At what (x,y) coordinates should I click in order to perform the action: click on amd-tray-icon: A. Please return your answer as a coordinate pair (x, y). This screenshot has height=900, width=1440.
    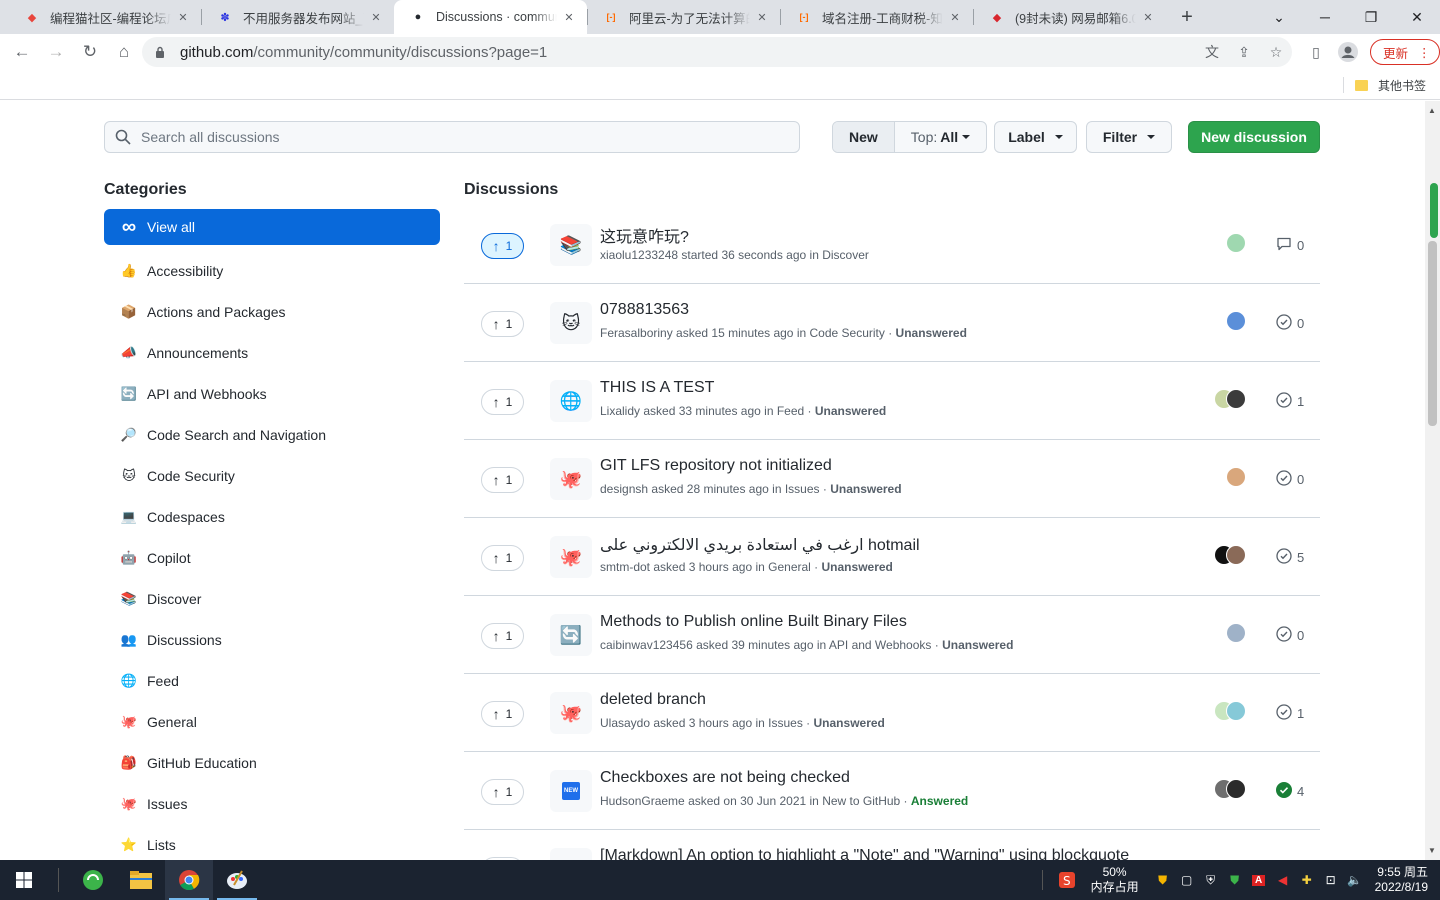
    Looking at the image, I should click on (1259, 880).